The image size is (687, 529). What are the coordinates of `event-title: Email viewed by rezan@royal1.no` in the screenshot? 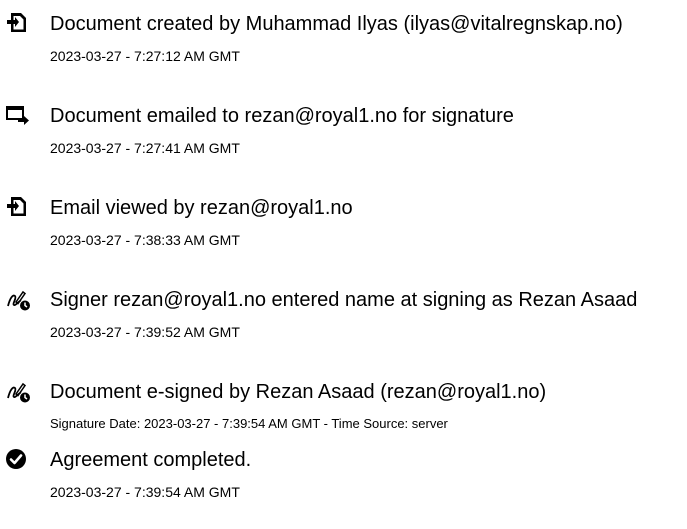 It's located at (201, 208).